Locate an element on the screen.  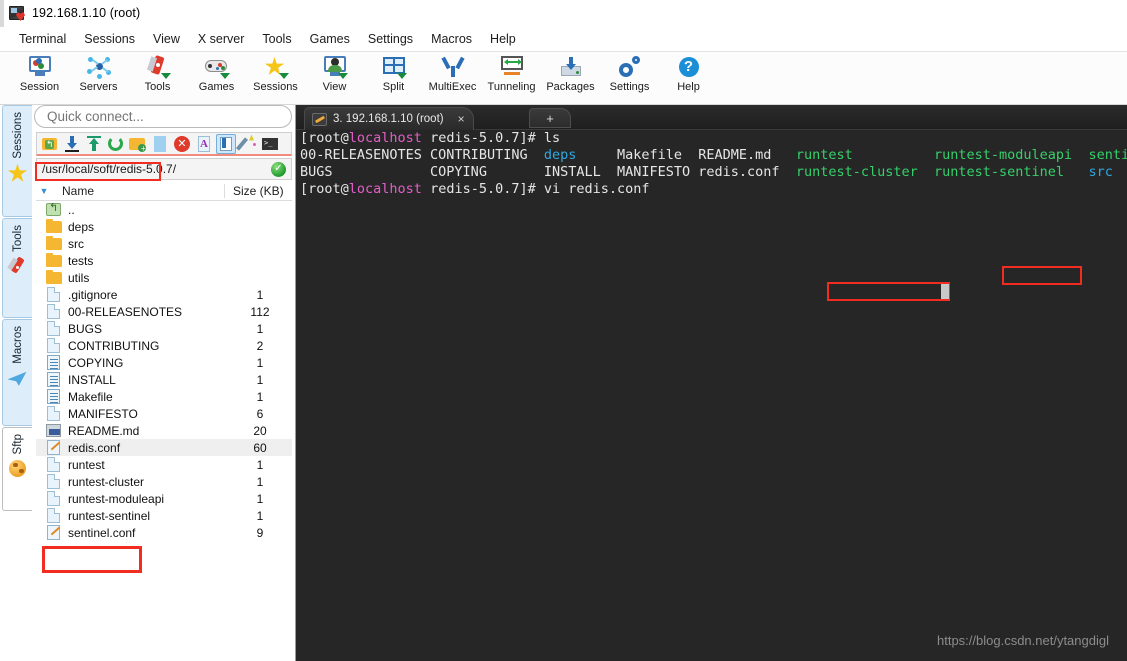
toolbar-button-split: Split is located at coordinates (393, 77).